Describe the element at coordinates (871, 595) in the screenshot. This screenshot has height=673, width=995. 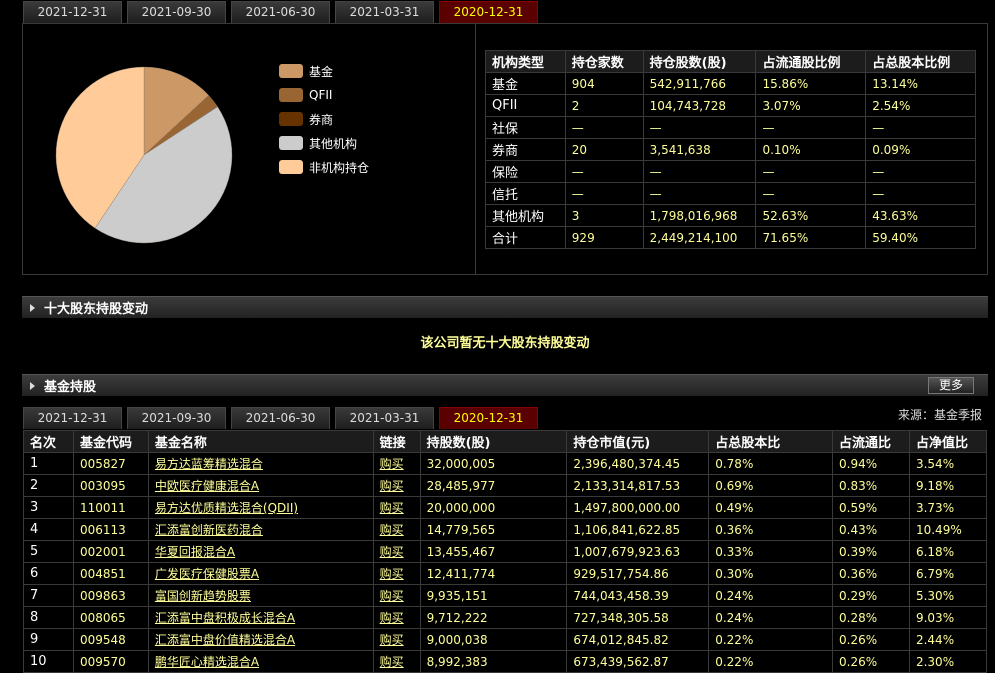
I see `table-cell: 0.29%` at that location.